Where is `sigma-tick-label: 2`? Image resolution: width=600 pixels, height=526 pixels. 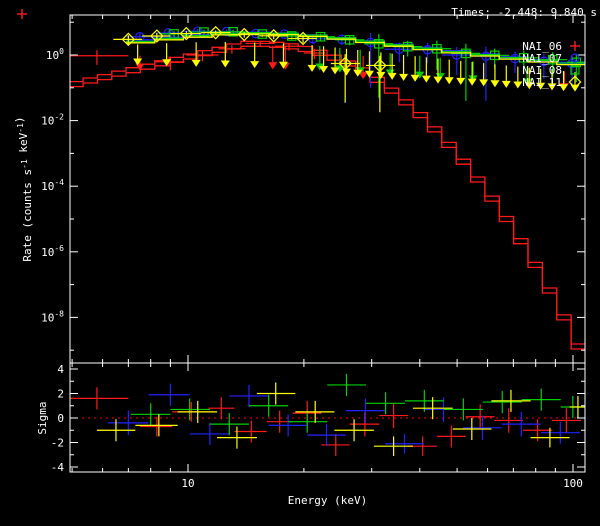
sigma-tick-label: 2 is located at coordinates (60, 394).